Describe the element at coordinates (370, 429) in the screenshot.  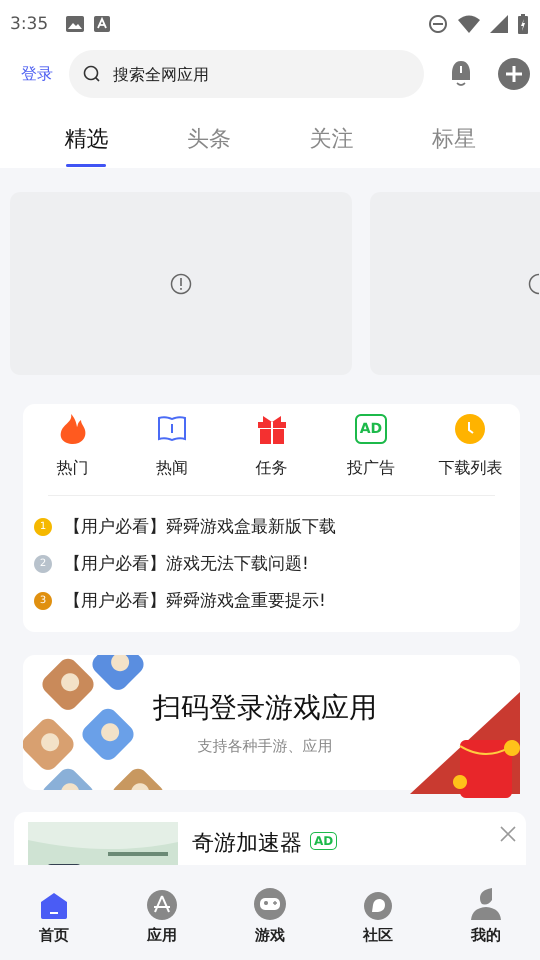
I see `ad-icon: AD` at that location.